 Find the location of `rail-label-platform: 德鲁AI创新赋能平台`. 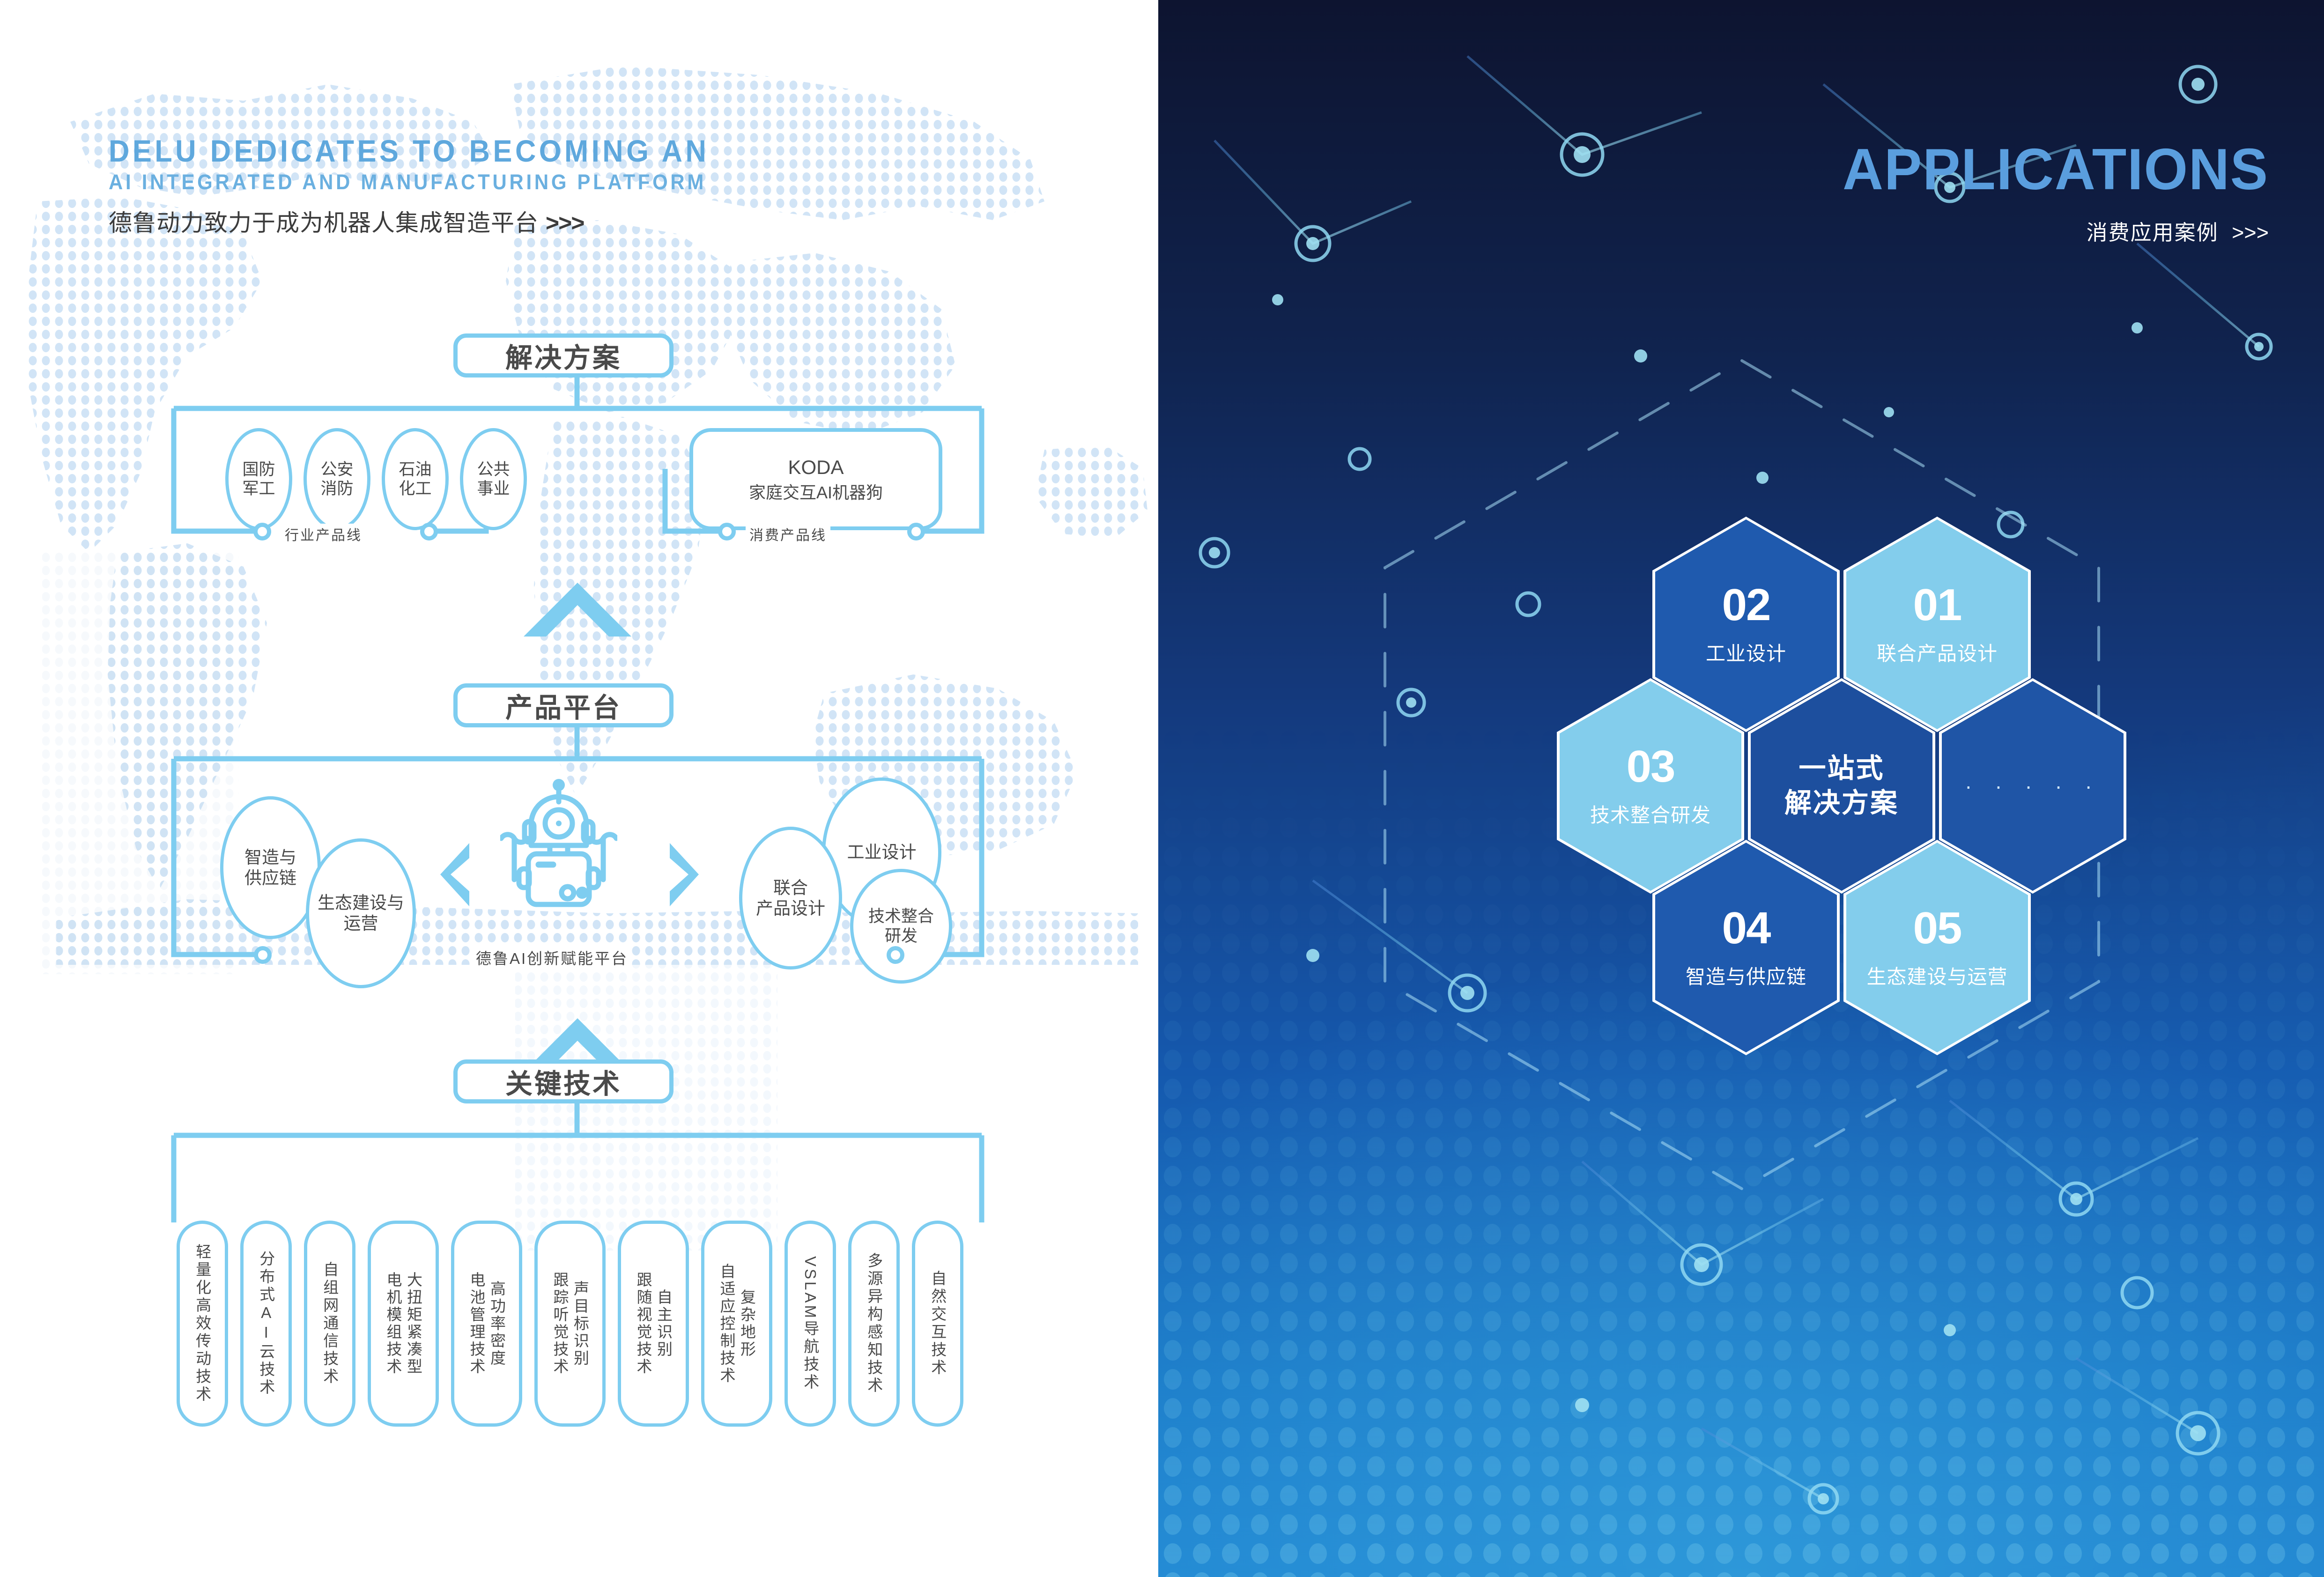

rail-label-platform: 德鲁AI创新赋能平台 is located at coordinates (552, 957).